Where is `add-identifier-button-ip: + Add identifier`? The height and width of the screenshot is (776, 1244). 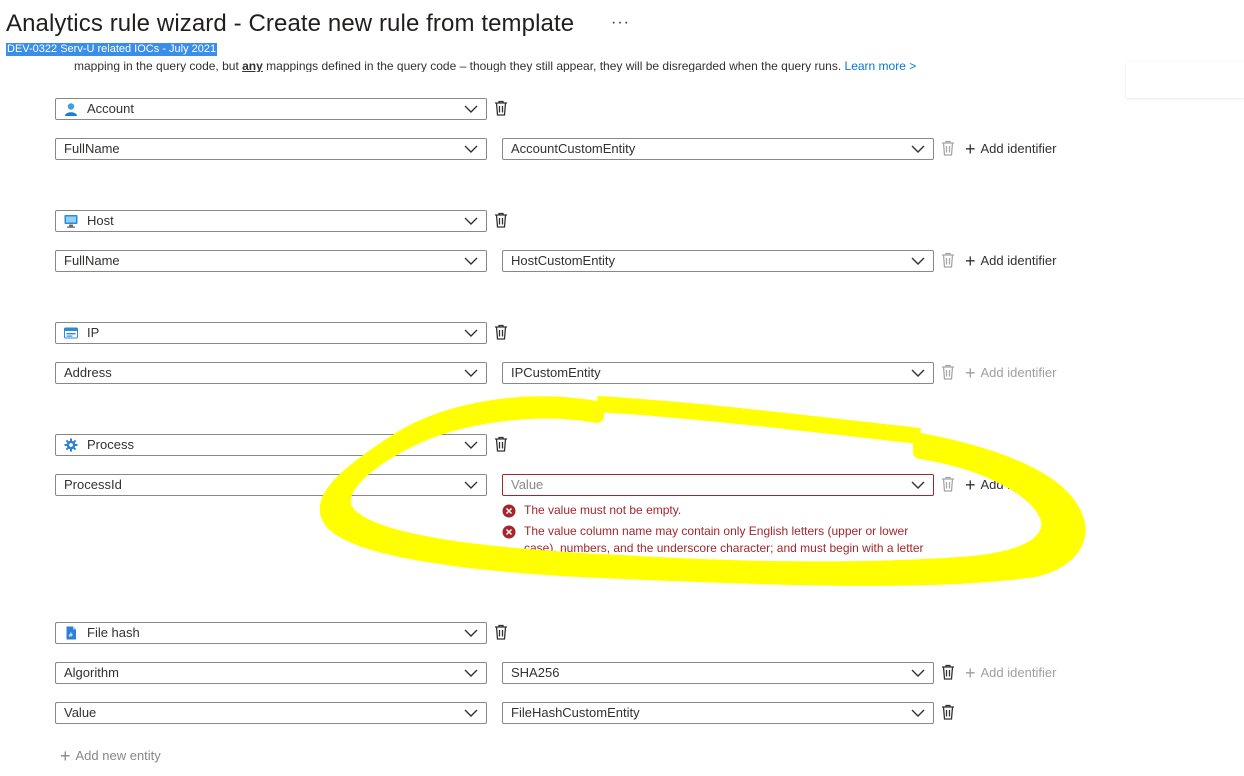
add-identifier-button-ip: + Add identifier is located at coordinates (1010, 373).